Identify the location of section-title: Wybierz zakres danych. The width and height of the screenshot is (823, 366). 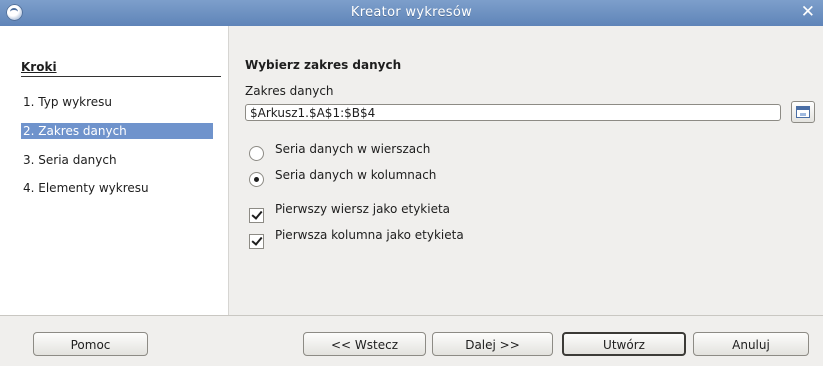
(323, 65).